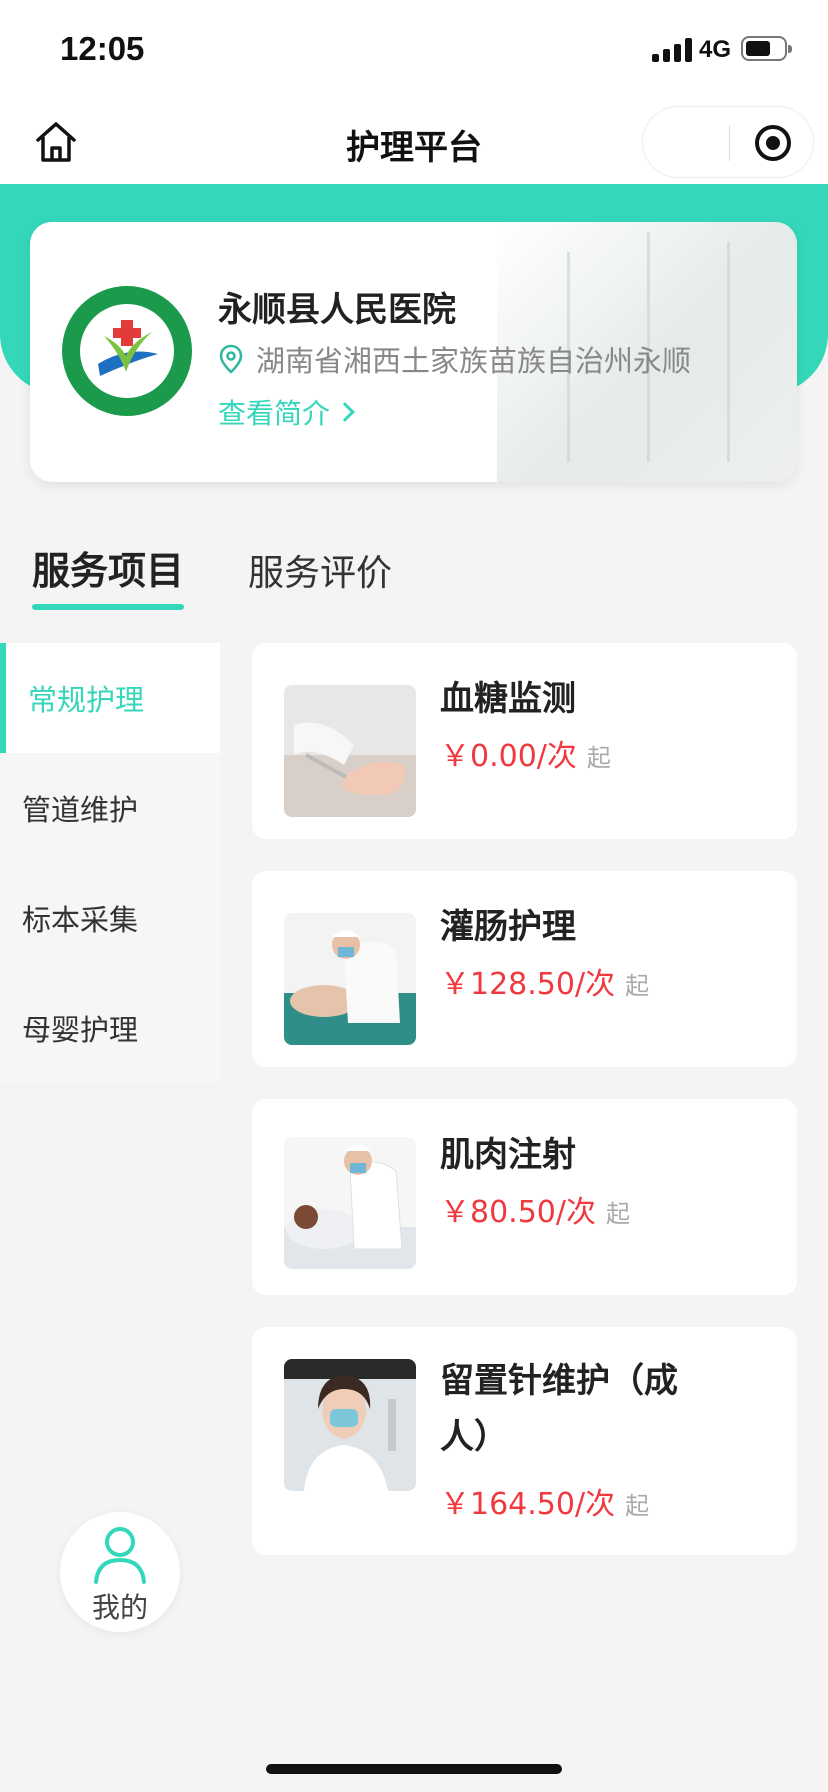 The width and height of the screenshot is (828, 1792). I want to click on category-maternal-infant-care: 母婴护理, so click(110, 1028).